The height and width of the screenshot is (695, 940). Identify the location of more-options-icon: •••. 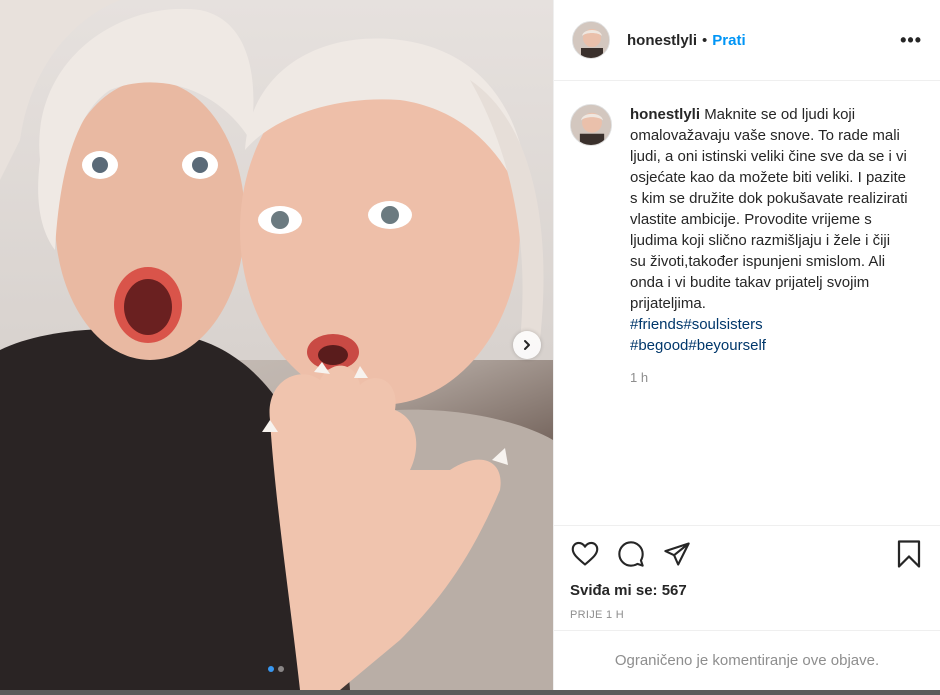
(911, 40).